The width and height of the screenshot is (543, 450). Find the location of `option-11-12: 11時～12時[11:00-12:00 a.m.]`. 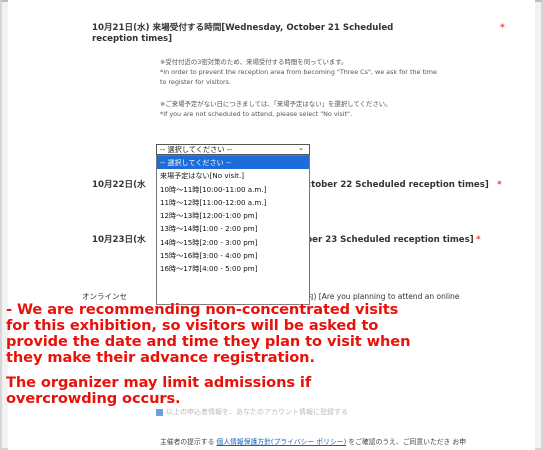

option-11-12: 11時～12時[11:00-12:00 a.m.] is located at coordinates (233, 202).